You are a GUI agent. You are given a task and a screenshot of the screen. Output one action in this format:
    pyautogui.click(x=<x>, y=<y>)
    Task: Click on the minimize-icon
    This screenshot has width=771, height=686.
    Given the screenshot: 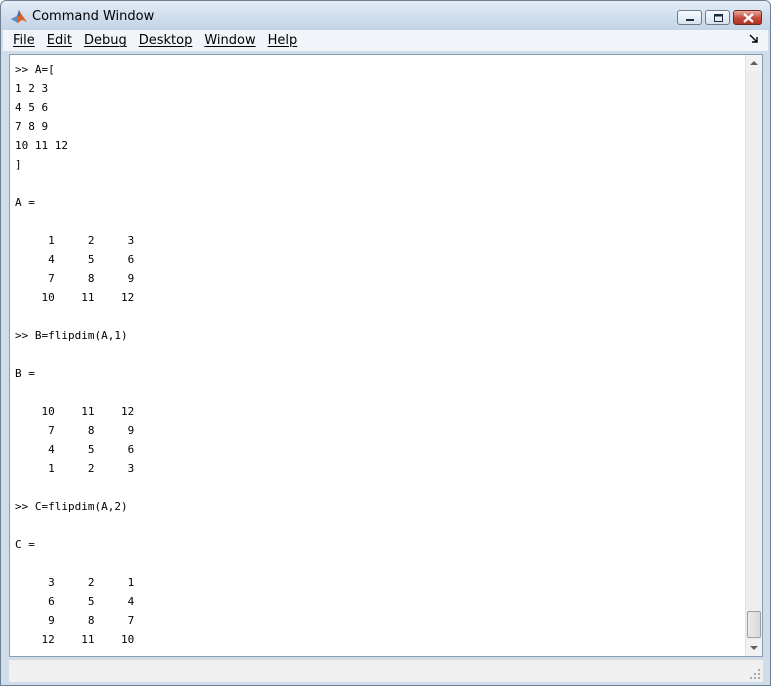 What is the action you would take?
    pyautogui.click(x=690, y=20)
    